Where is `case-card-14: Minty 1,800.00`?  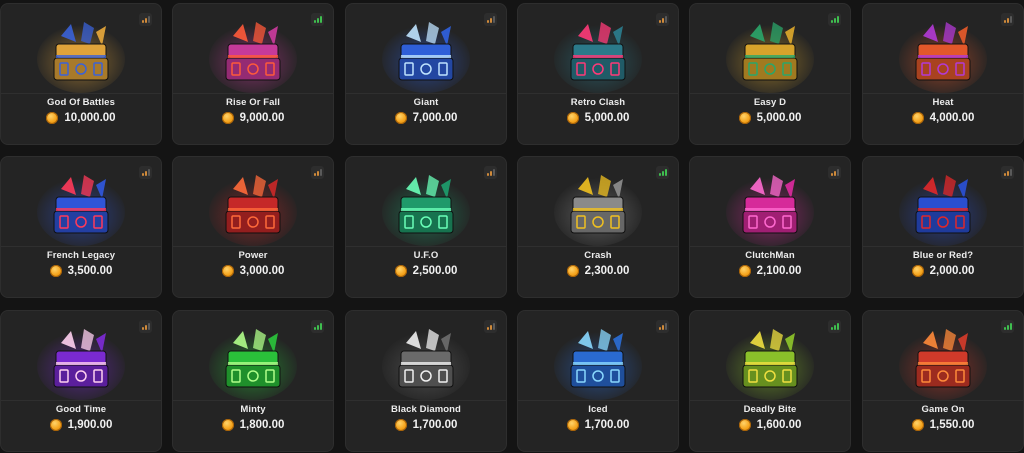 case-card-14: Minty 1,800.00 is located at coordinates (253, 381).